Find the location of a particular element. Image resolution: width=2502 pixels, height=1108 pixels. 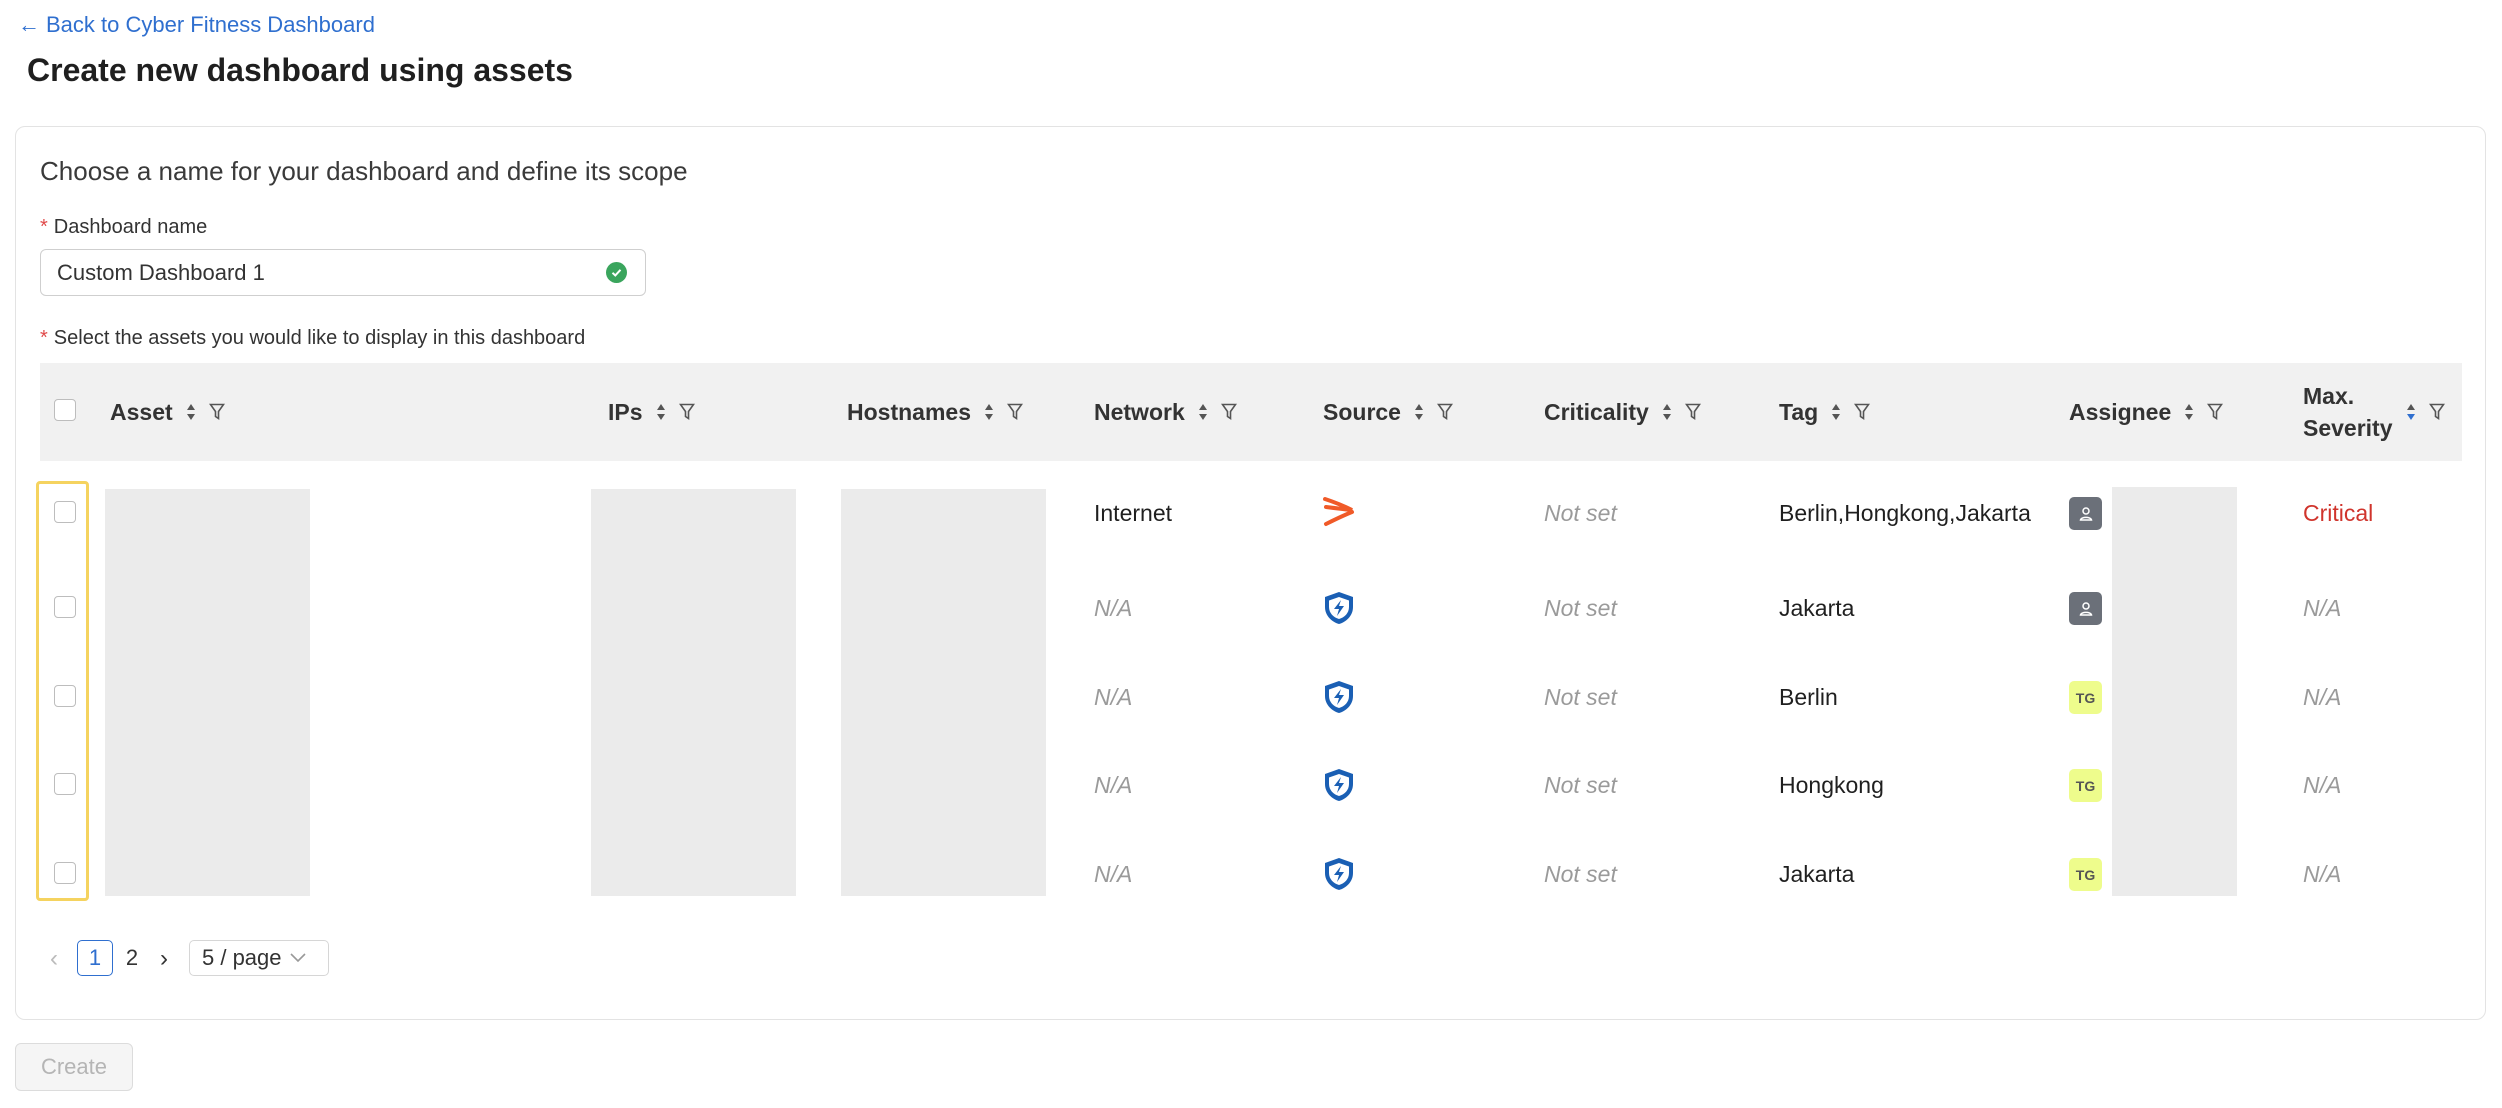

dashboard-name-label-text: Dashboard name is located at coordinates (130, 227).